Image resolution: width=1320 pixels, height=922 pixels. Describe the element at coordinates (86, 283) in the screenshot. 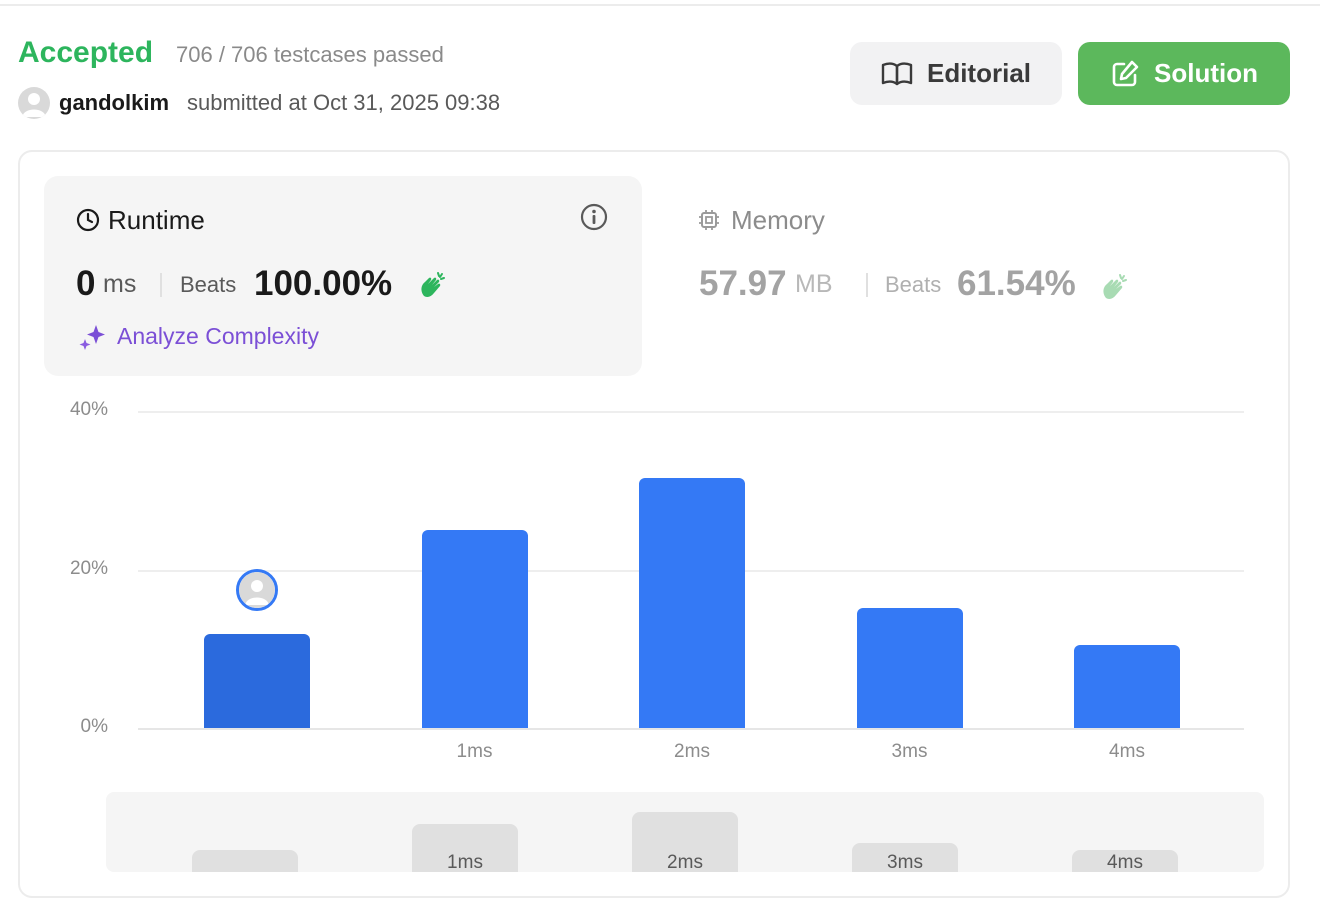

I see `runtime-value: 0` at that location.